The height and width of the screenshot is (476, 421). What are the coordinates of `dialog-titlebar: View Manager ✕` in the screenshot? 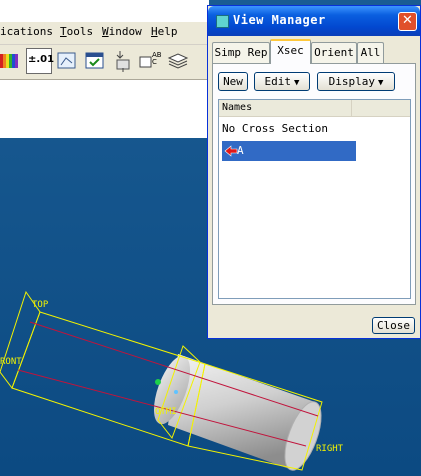 It's located at (314, 21).